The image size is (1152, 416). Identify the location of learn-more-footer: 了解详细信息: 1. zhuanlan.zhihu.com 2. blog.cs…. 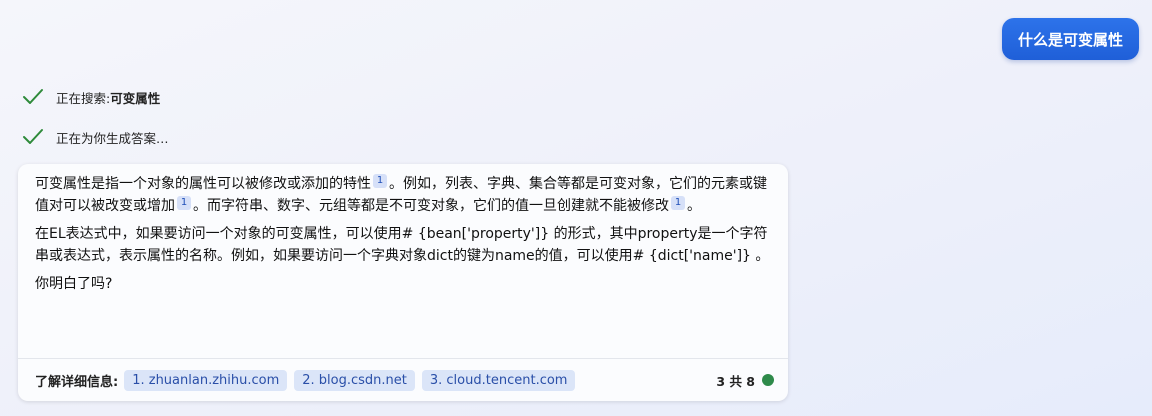
(403, 379).